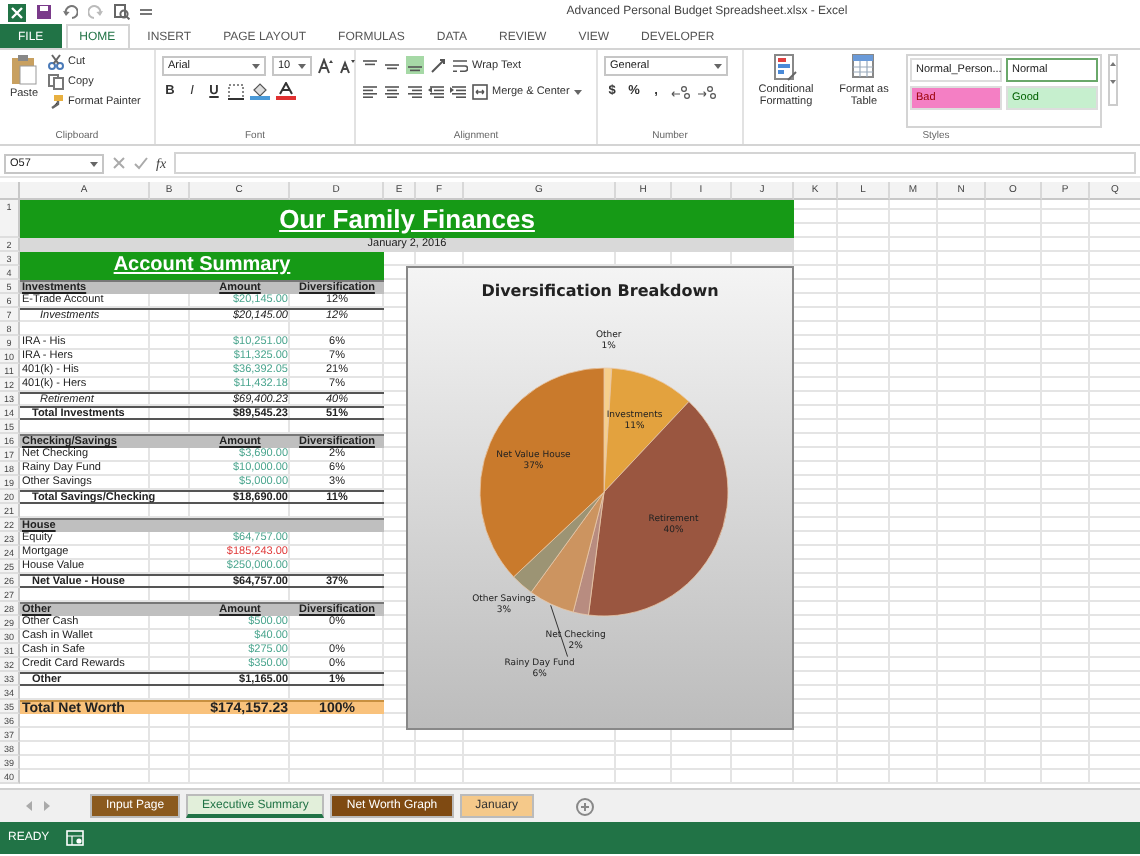 The image size is (1140, 856). I want to click on text-orientation-icon, so click(438, 65).